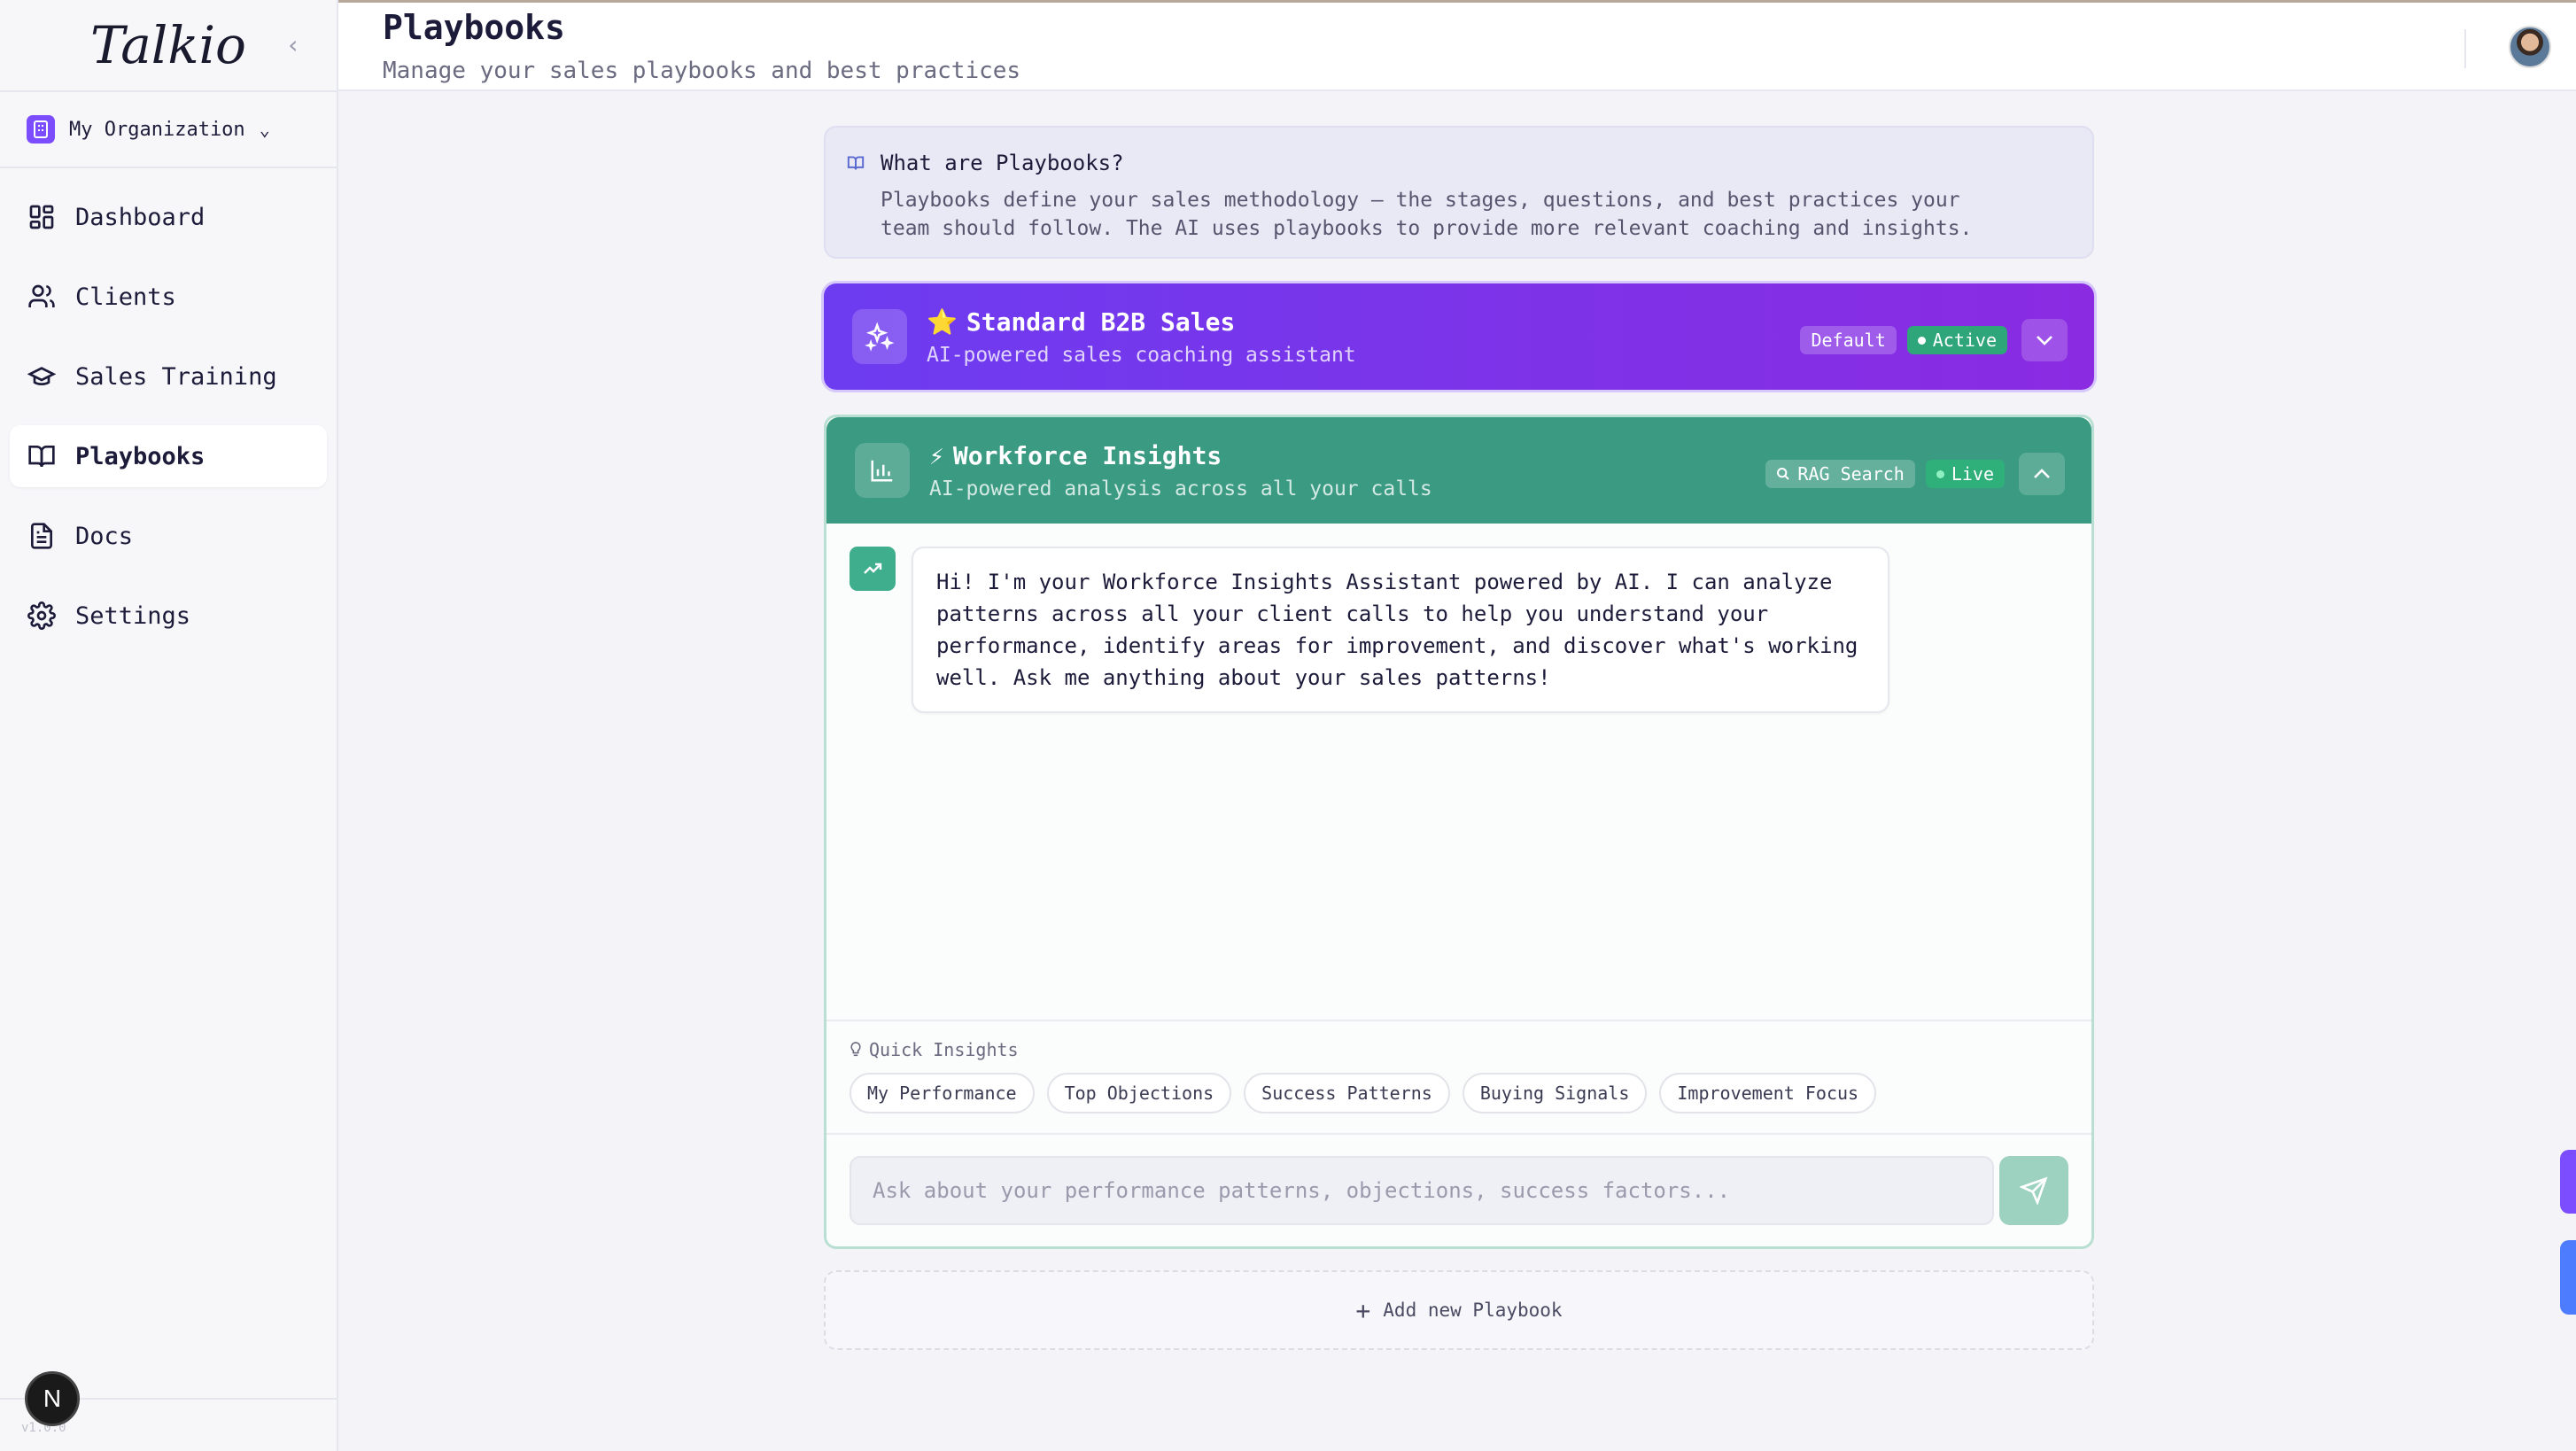  Describe the element at coordinates (2568, 1182) in the screenshot. I see `floating-tab-purple` at that location.